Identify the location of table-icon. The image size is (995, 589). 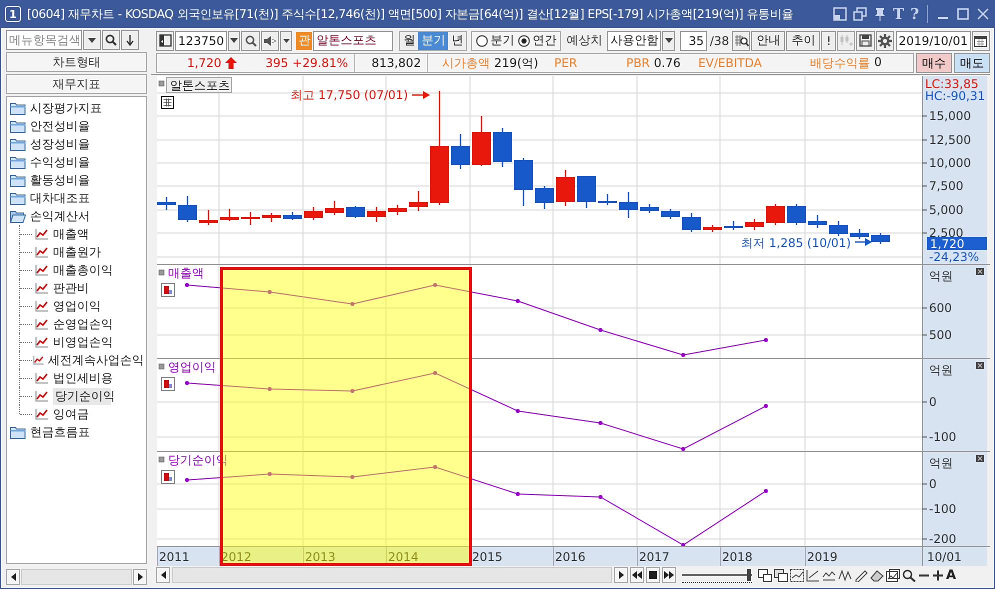
(167, 102).